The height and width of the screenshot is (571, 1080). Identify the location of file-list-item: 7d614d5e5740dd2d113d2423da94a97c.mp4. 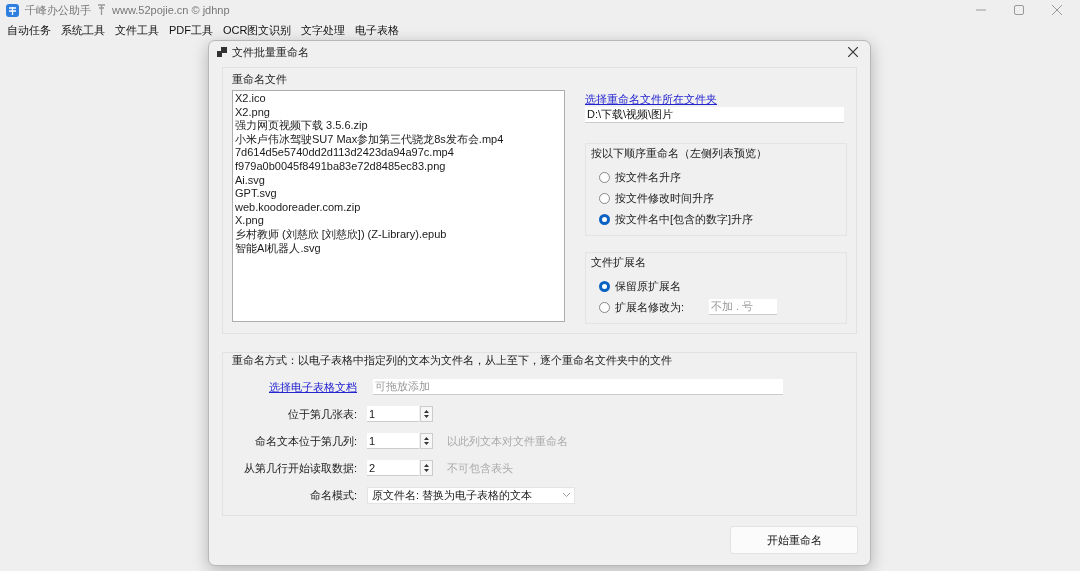
(398, 153).